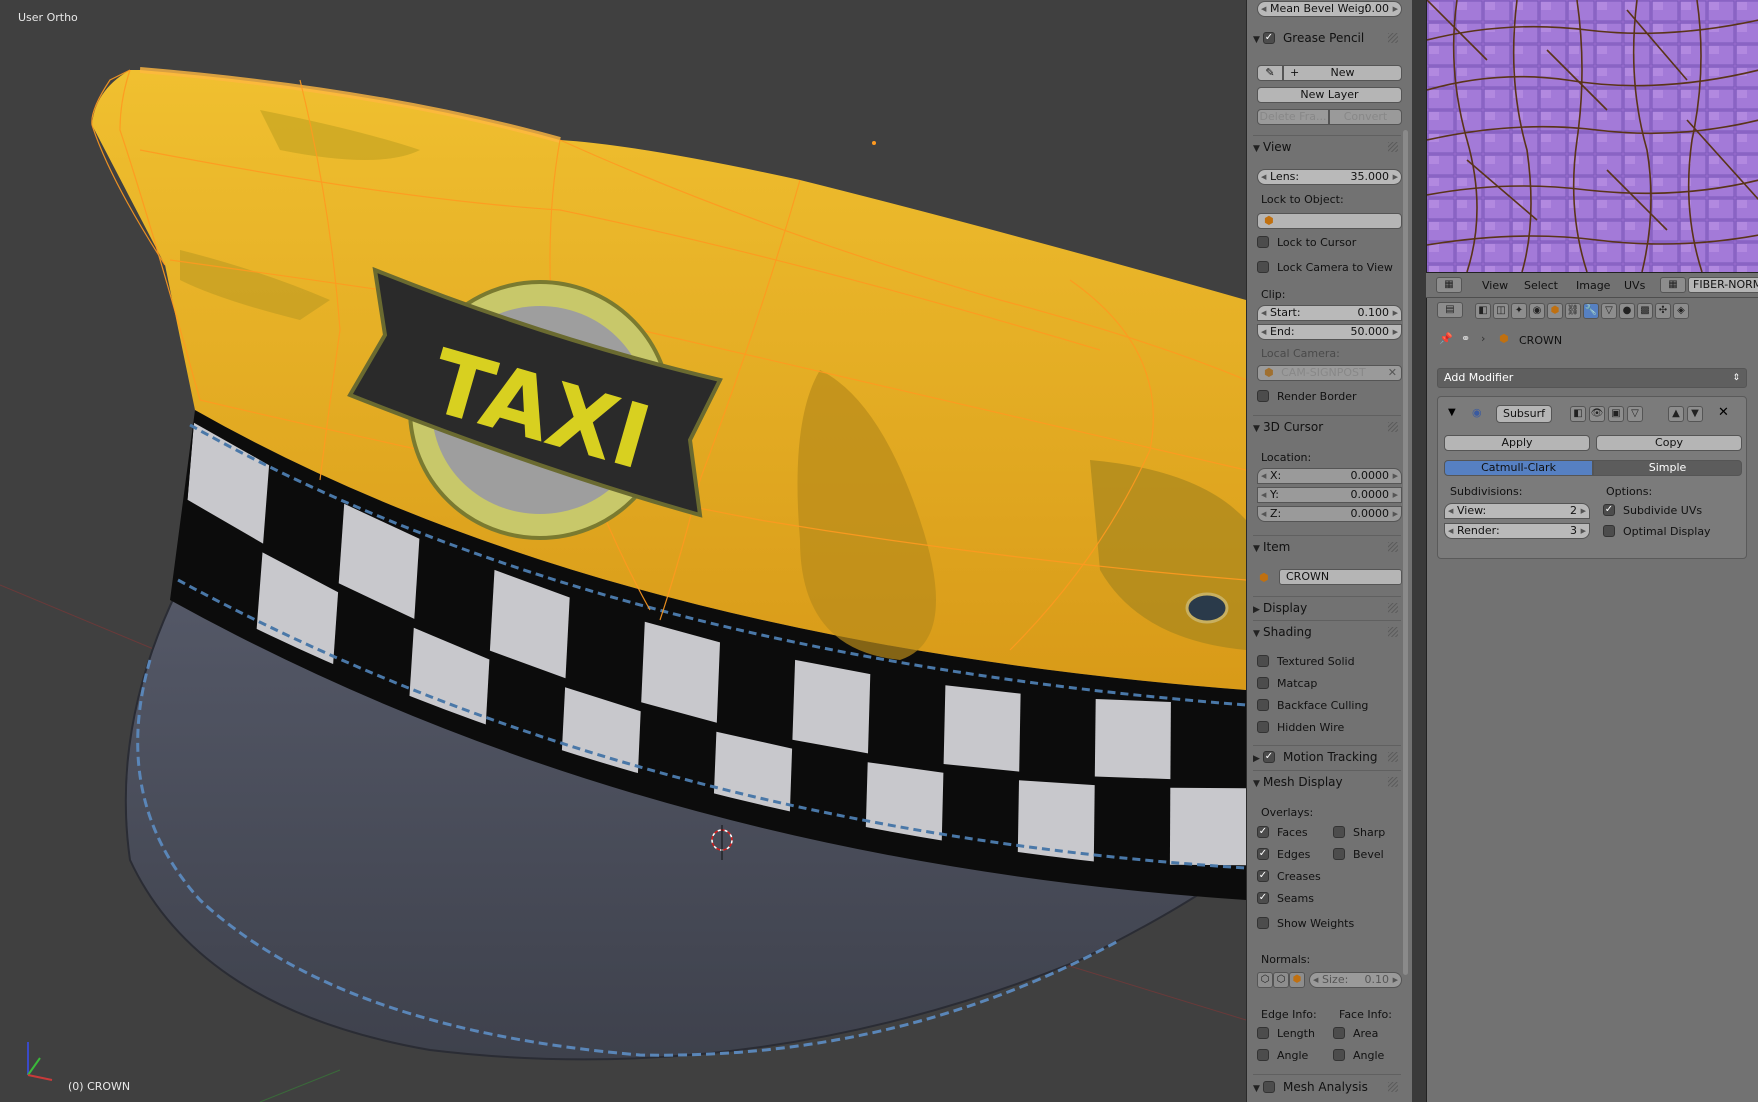  I want to click on cursor-x-field: ◀ X: 0.0000 ▶, so click(1329, 476).